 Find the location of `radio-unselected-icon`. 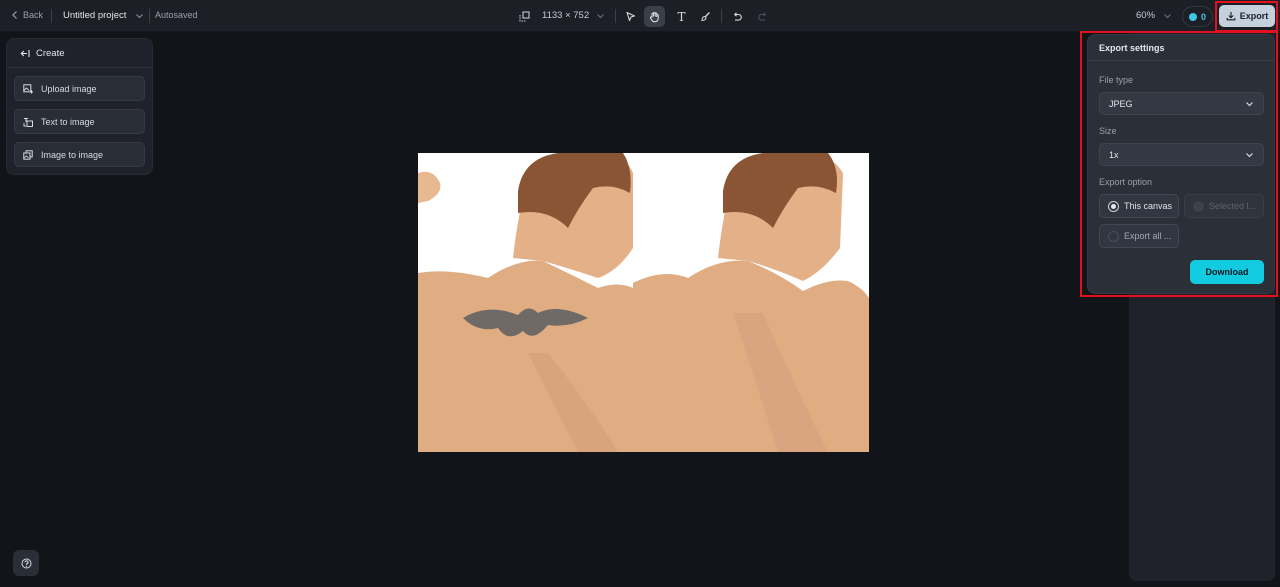

radio-unselected-icon is located at coordinates (1113, 236).